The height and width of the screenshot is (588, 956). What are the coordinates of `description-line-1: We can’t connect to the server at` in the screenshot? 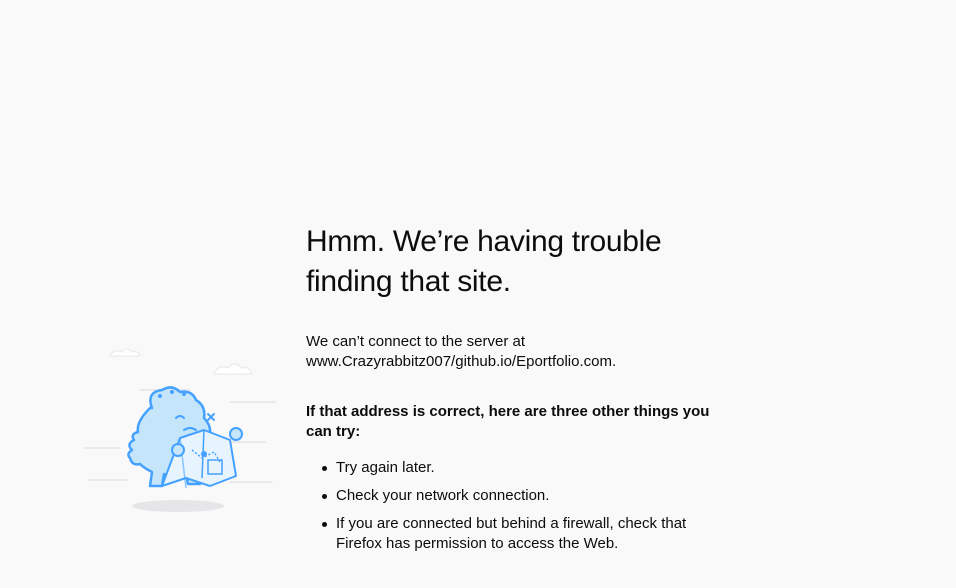 It's located at (416, 341).